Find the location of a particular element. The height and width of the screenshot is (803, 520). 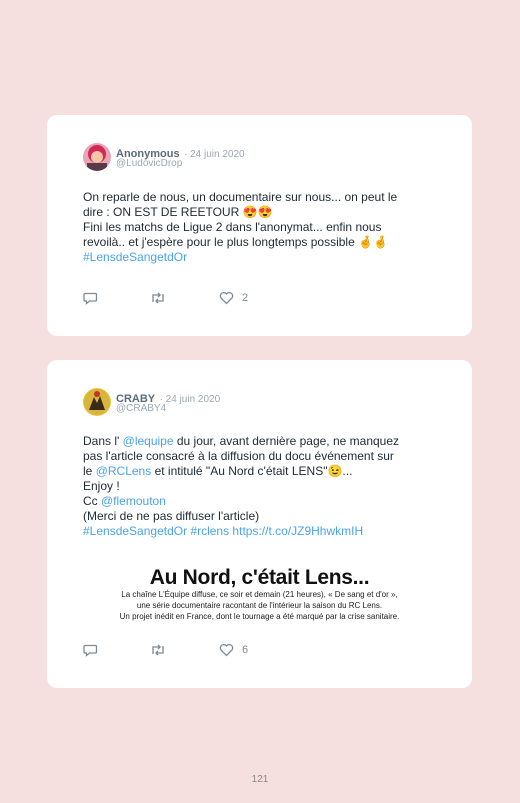

heart-eyes-emoji-icon: 😍😍 is located at coordinates (257, 212).